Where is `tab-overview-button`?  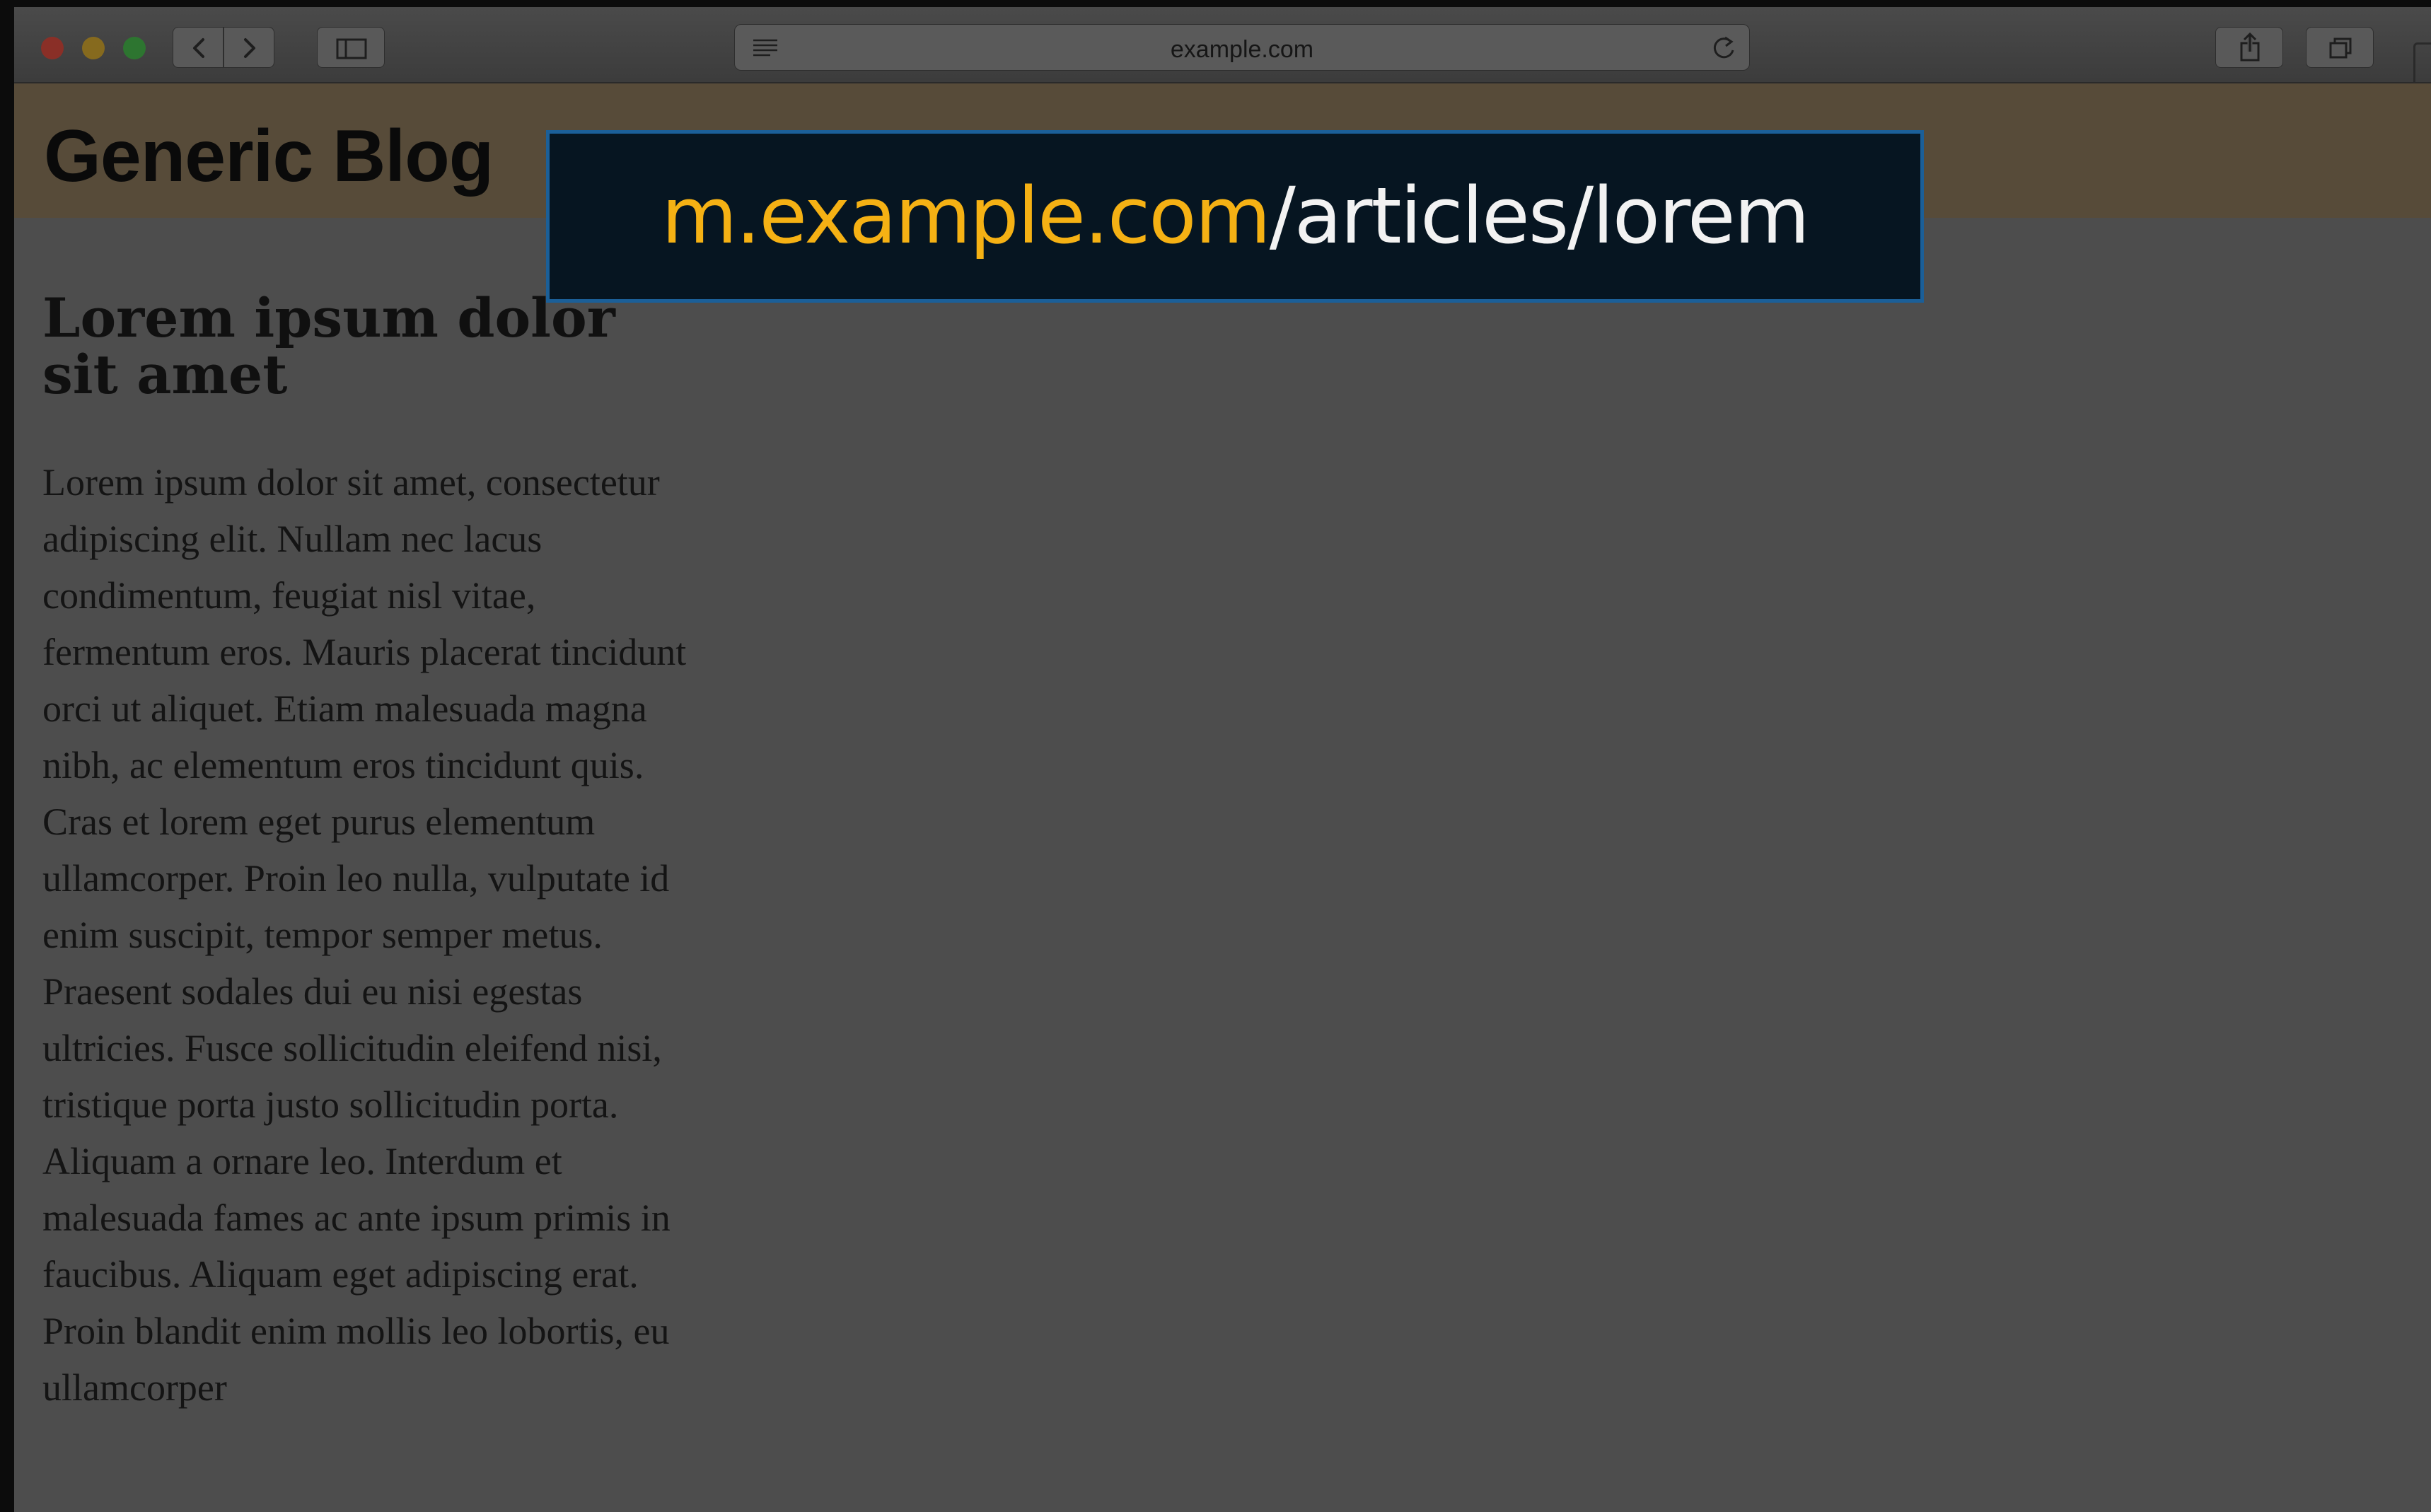 tab-overview-button is located at coordinates (2340, 47).